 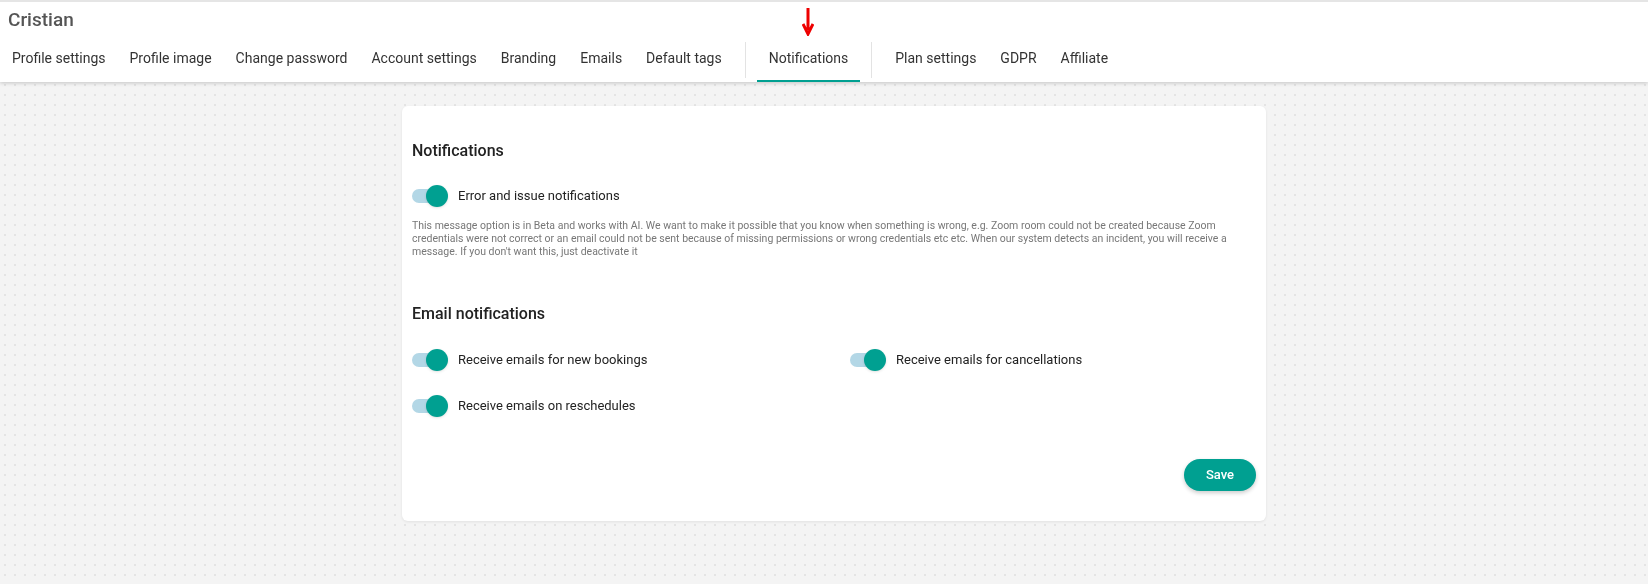 What do you see at coordinates (808, 59) in the screenshot?
I see `tab: Notifications` at bounding box center [808, 59].